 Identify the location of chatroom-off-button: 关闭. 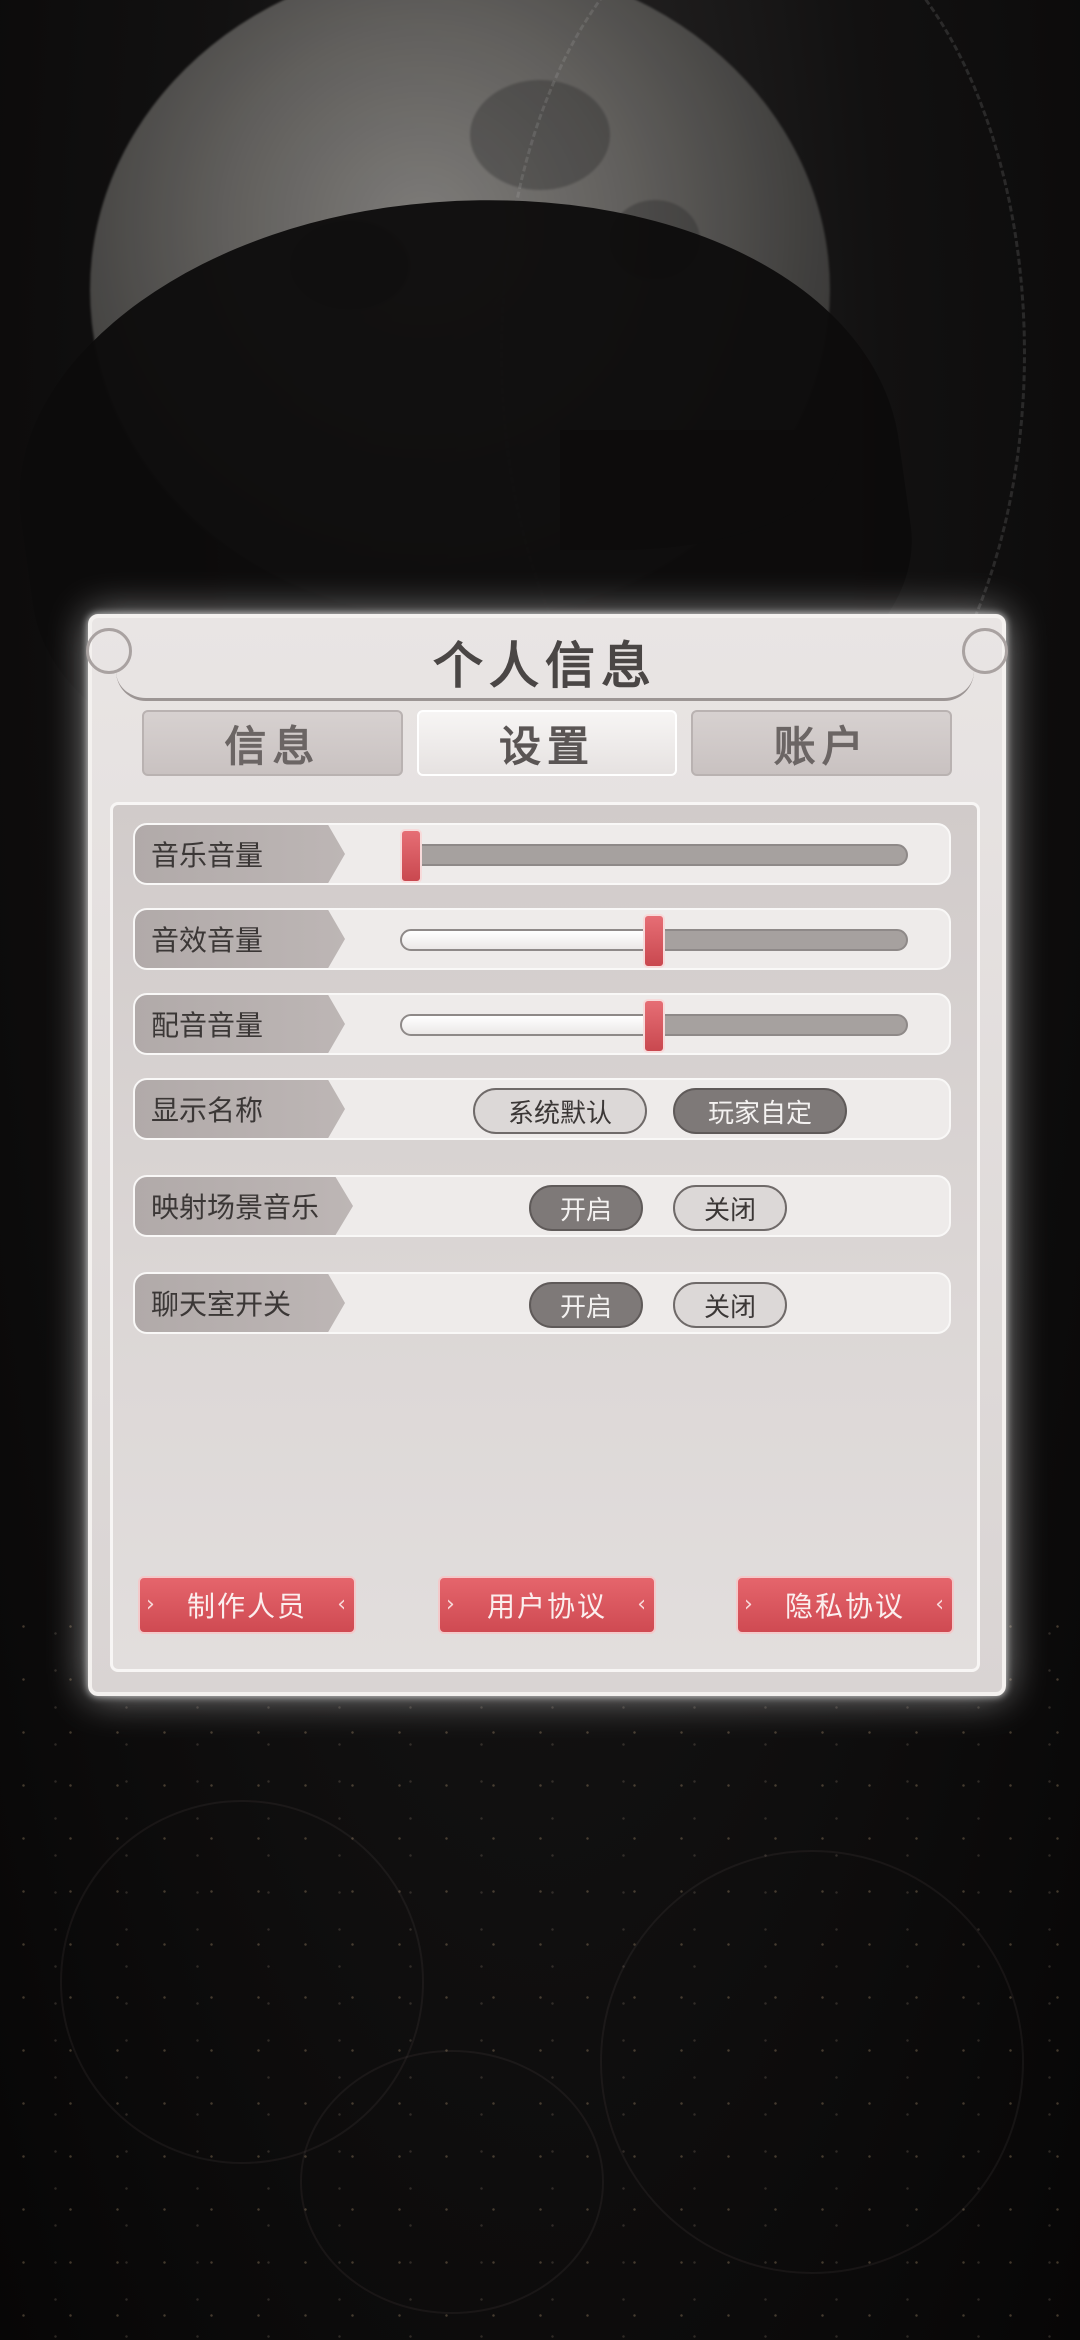
(730, 1305).